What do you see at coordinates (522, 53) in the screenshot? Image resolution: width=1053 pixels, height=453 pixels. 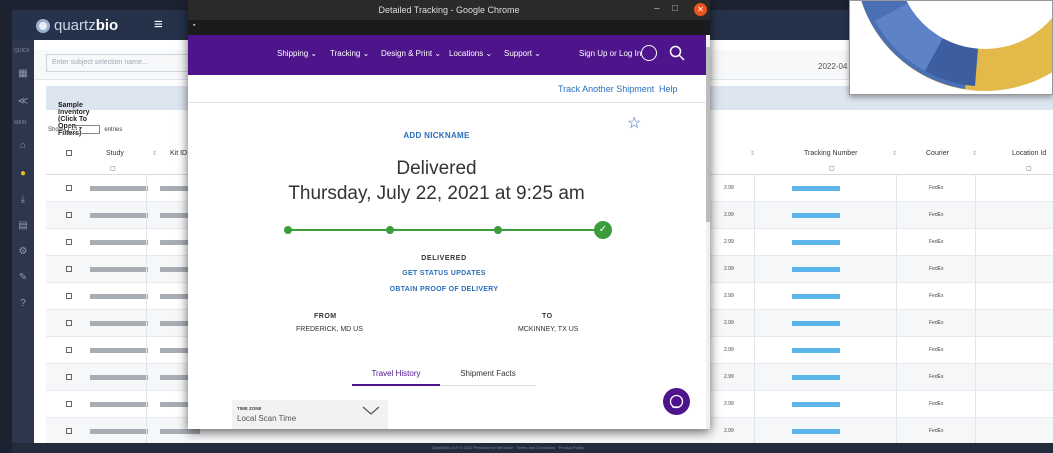 I see `nav-support: Support ⌄` at bounding box center [522, 53].